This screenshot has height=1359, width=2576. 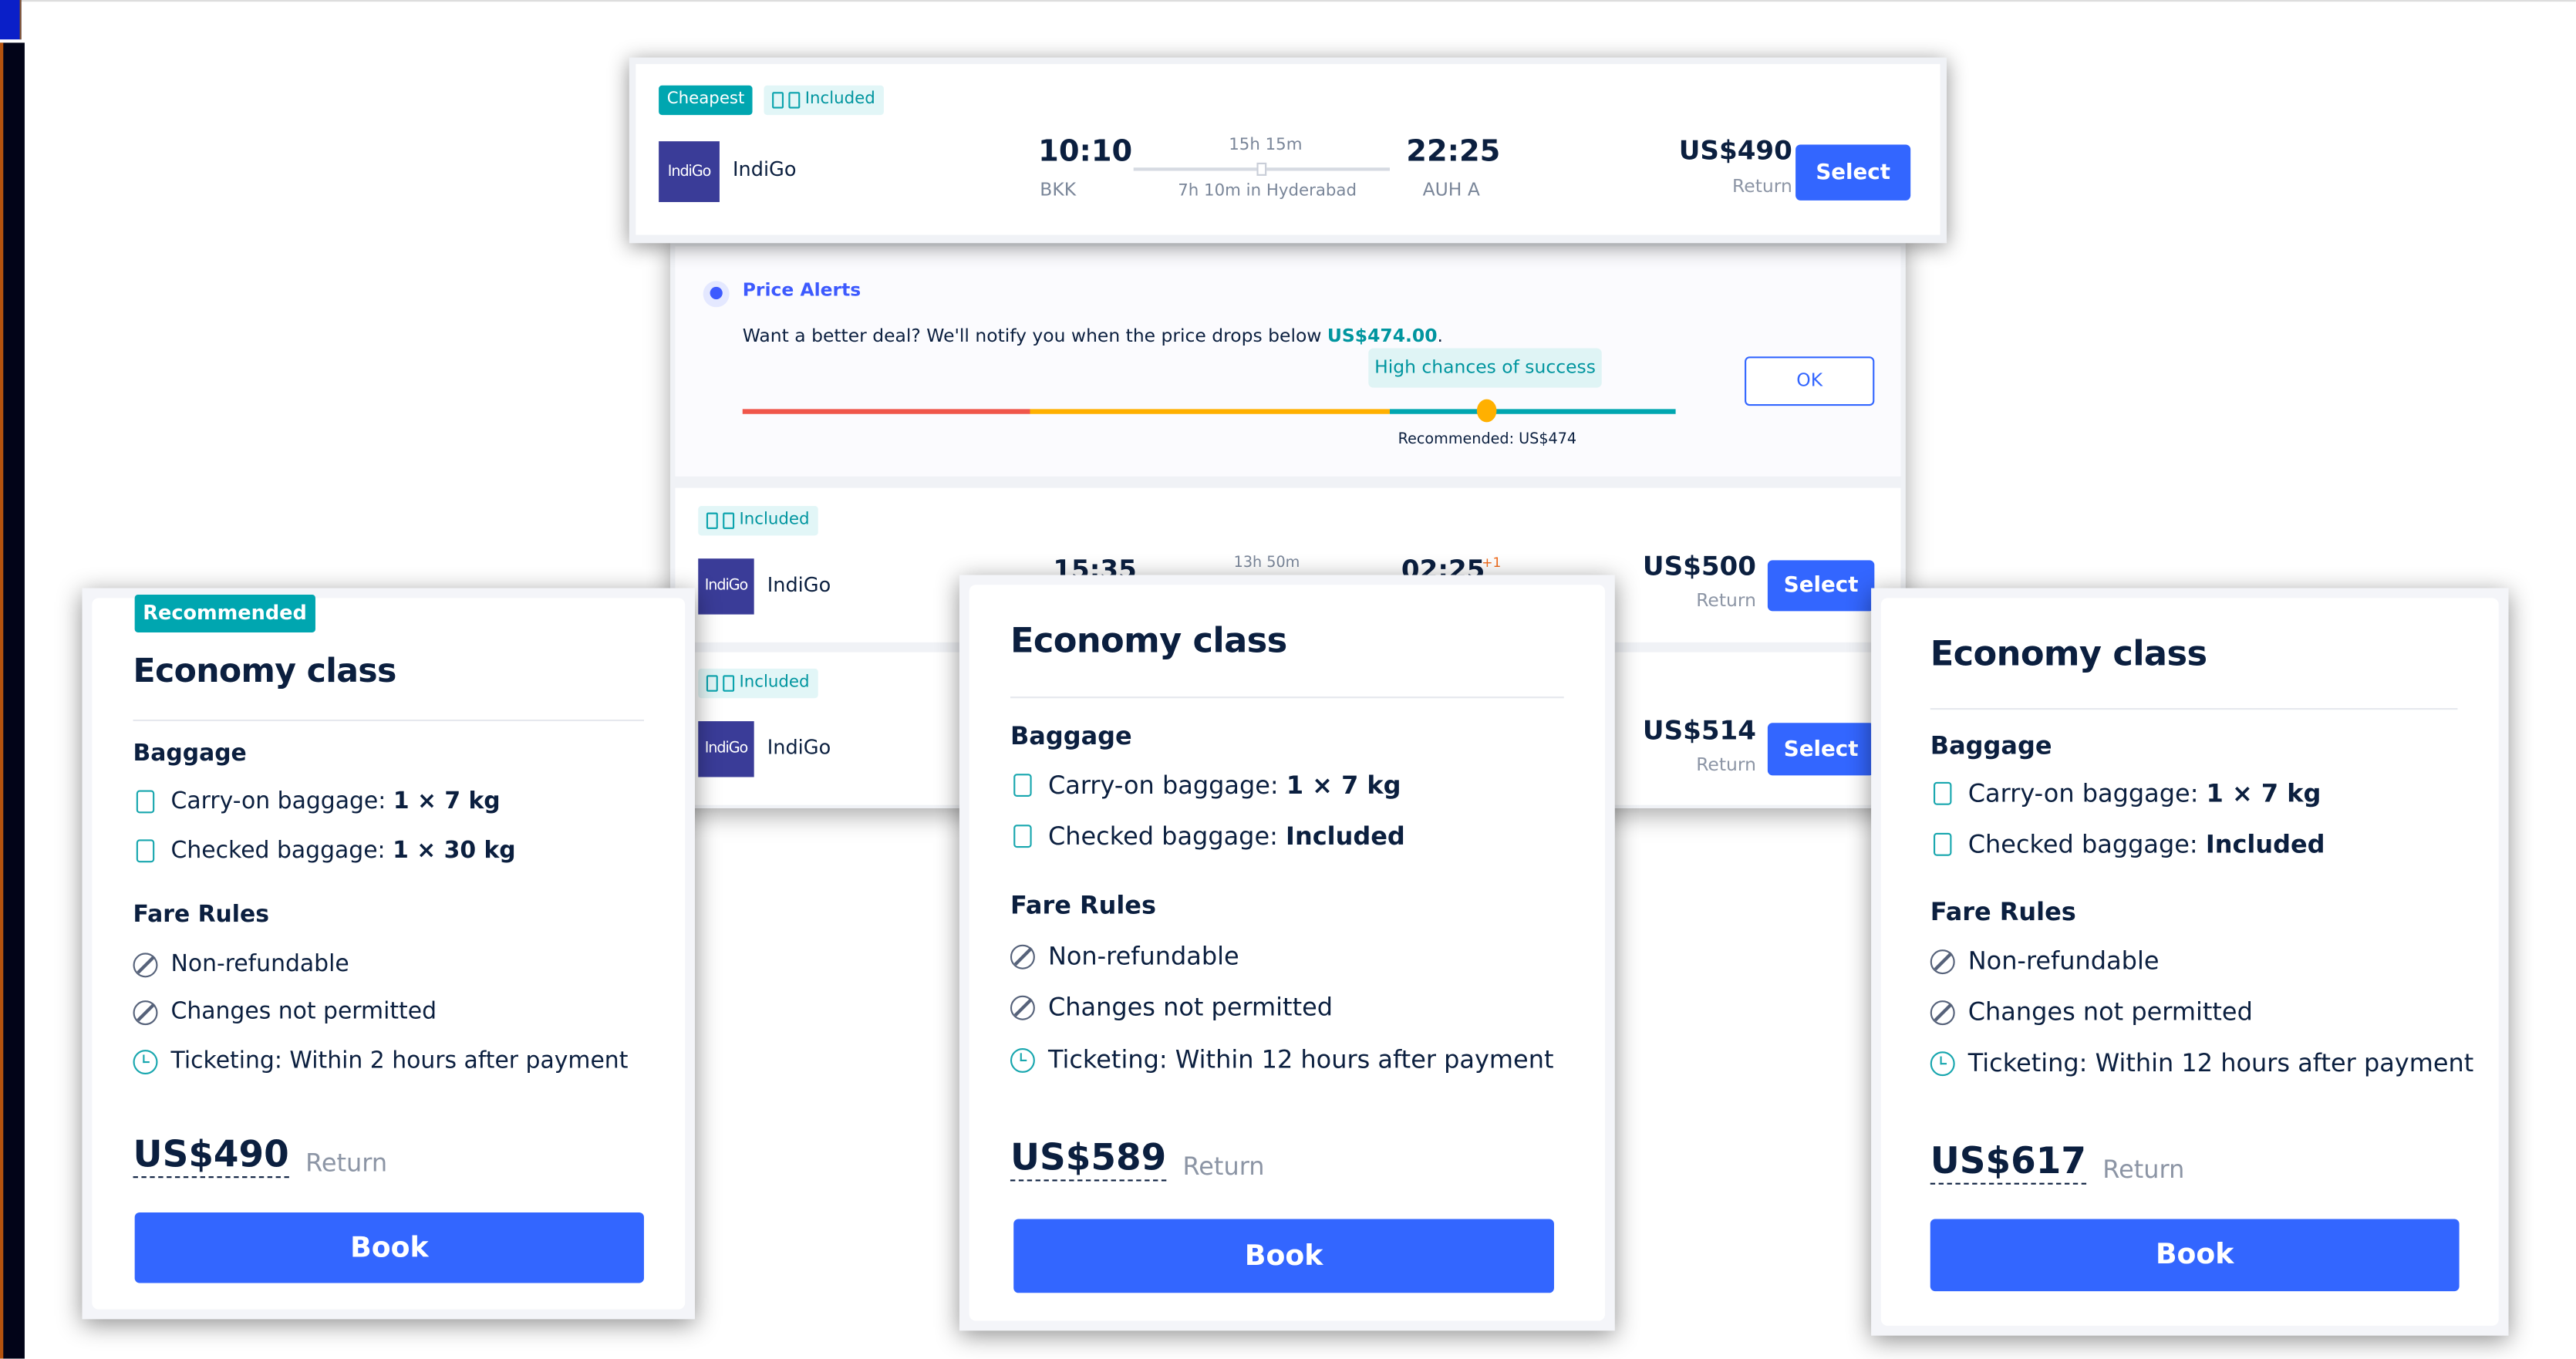 What do you see at coordinates (1382, 336) in the screenshot?
I see `alert-target-price: US$474.00` at bounding box center [1382, 336].